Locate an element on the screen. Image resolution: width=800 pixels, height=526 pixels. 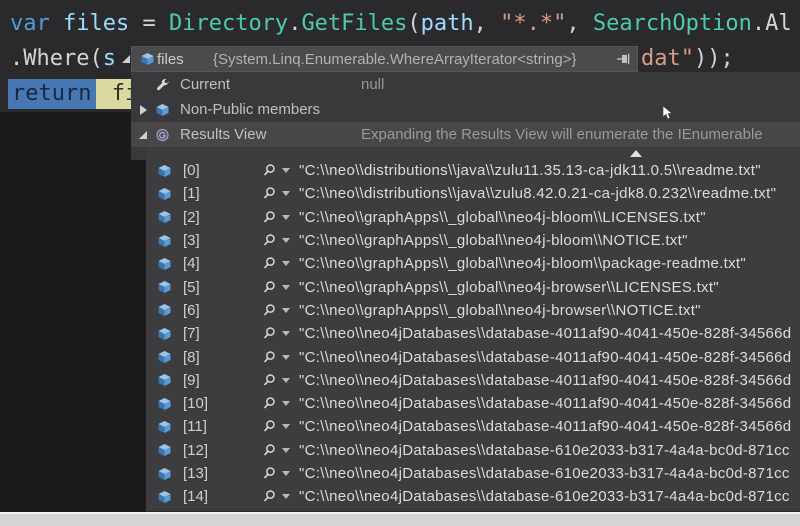
variable-name: files is located at coordinates (170, 59).